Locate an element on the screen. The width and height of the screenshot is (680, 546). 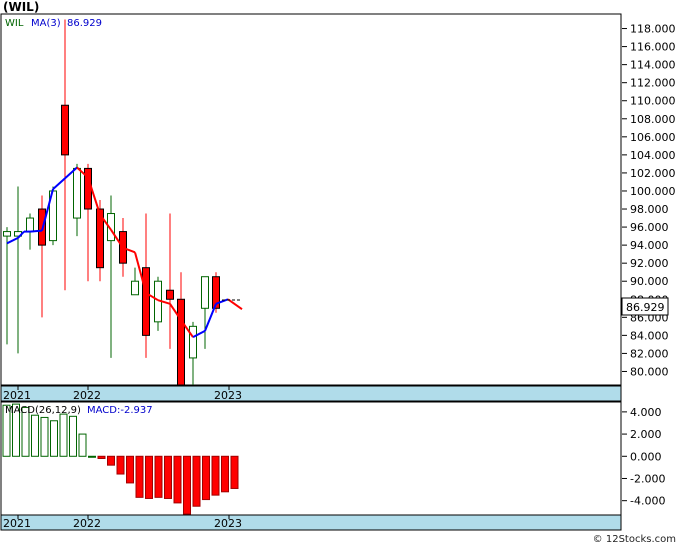
price-y-tick-label: 112.000 is located at coordinates (653, 83).